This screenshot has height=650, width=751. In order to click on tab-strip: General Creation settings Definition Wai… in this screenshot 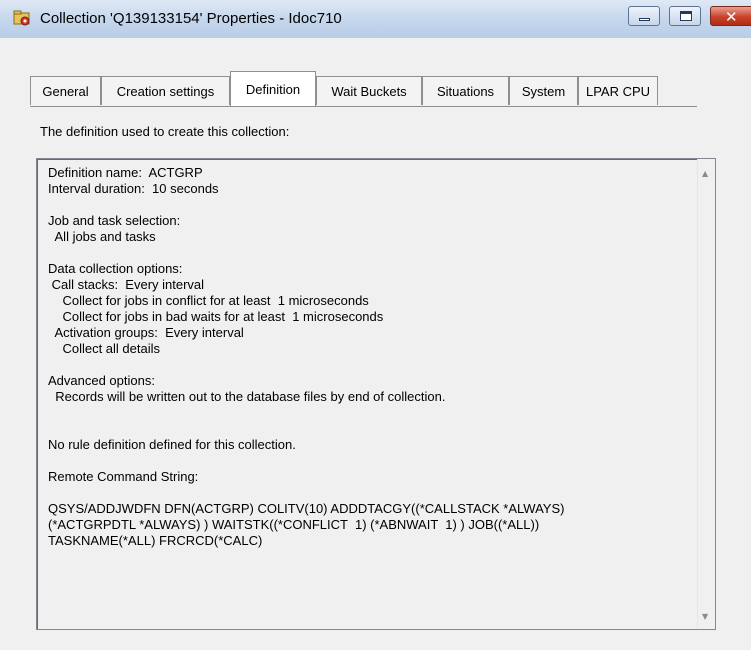, I will do `click(363, 89)`.